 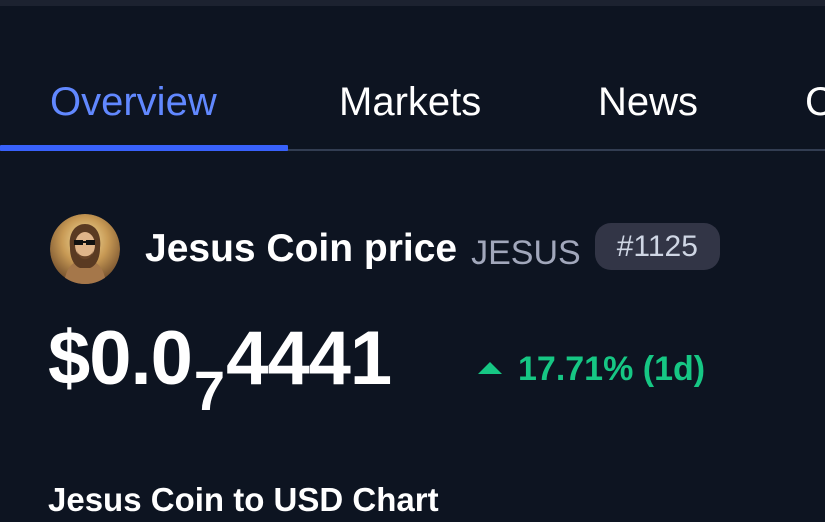 What do you see at coordinates (410, 102) in the screenshot?
I see `tab-markets: Markets` at bounding box center [410, 102].